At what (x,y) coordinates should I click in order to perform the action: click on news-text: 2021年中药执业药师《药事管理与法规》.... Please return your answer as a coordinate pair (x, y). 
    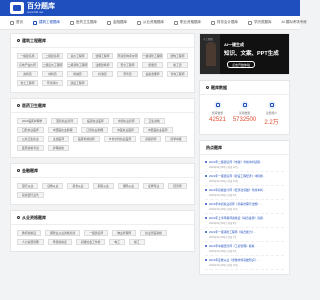
    Looking at the image, I should click on (235, 204).